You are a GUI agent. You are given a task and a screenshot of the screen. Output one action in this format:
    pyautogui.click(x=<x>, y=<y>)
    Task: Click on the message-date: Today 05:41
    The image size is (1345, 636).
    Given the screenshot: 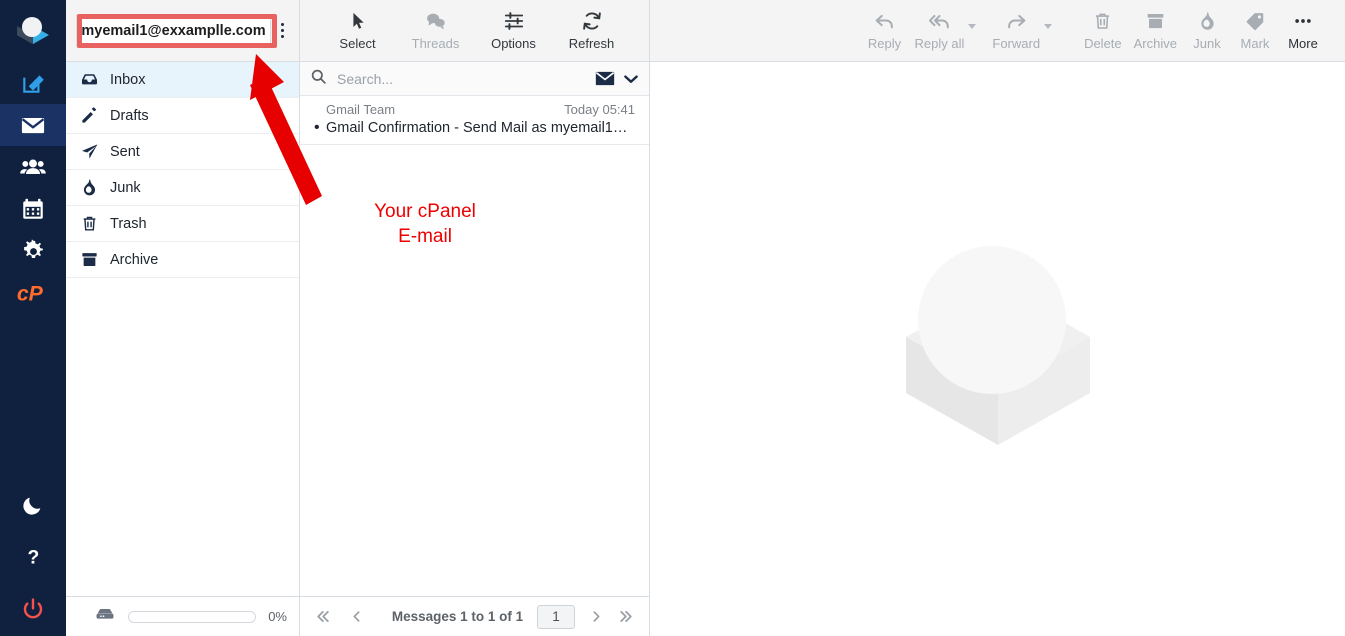 What is the action you would take?
    pyautogui.click(x=599, y=109)
    